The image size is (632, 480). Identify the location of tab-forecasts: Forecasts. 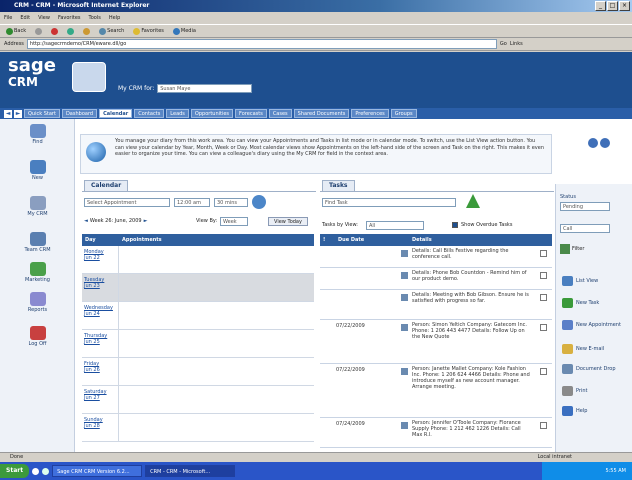
(251, 113).